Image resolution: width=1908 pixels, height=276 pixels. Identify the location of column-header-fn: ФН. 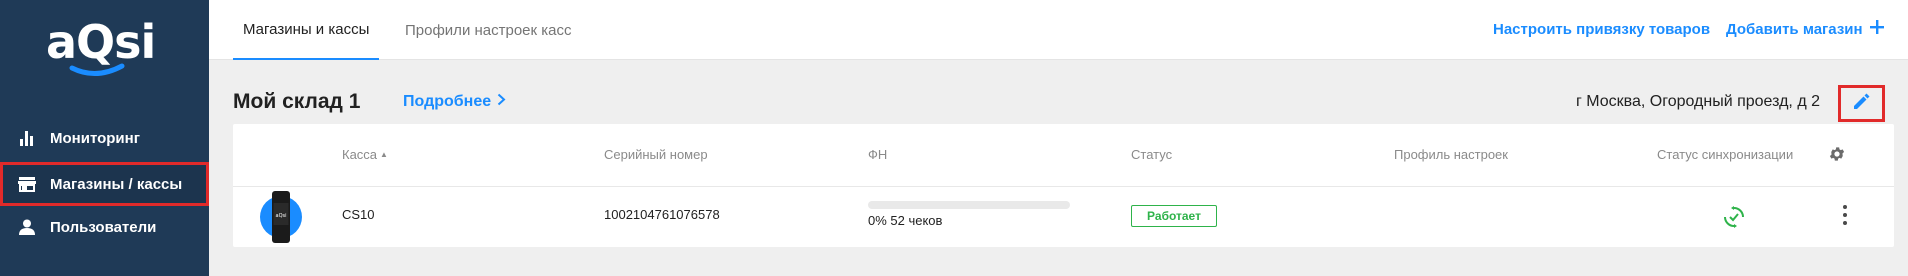
(878, 154).